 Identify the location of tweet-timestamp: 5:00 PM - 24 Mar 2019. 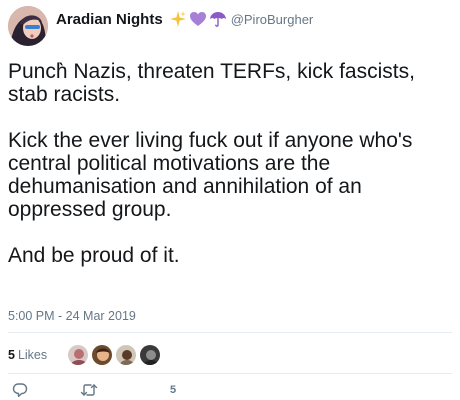
(72, 316).